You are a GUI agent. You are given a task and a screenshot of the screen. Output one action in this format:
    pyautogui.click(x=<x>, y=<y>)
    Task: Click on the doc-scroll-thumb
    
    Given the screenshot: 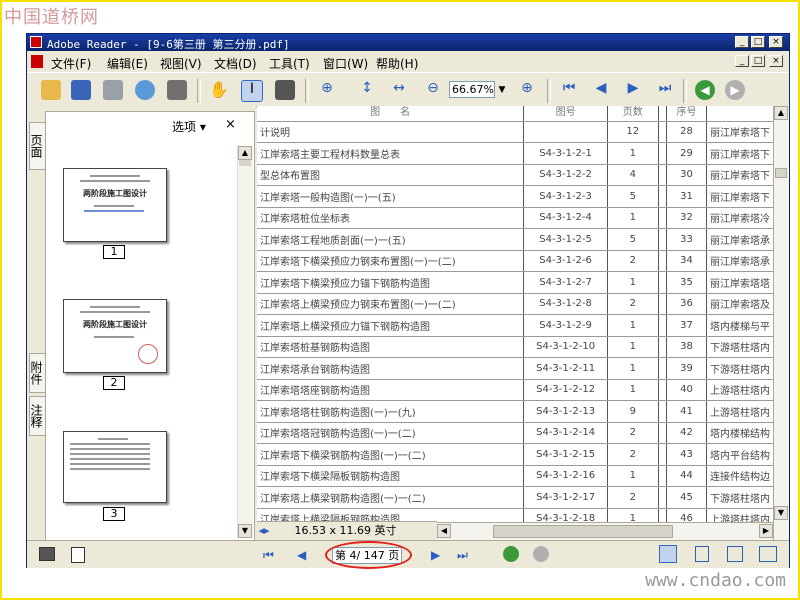 What is the action you would take?
    pyautogui.click(x=781, y=173)
    